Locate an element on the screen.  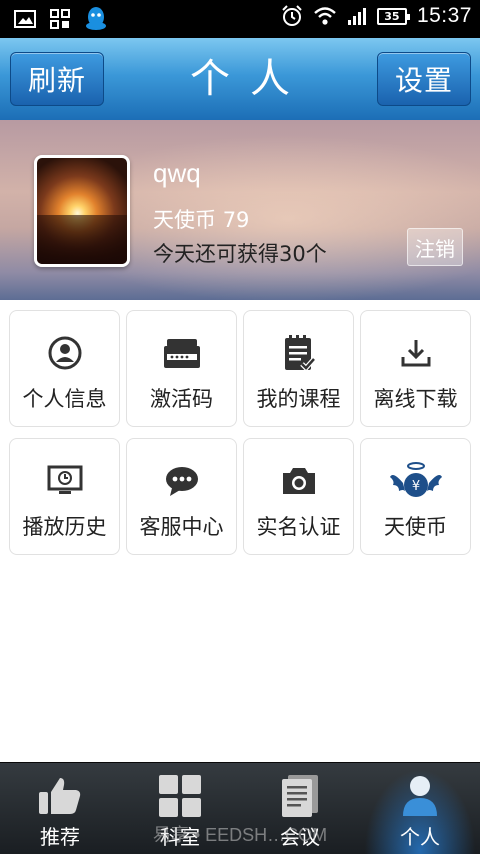
tile-label: 个人信息 is located at coordinates (64, 399).